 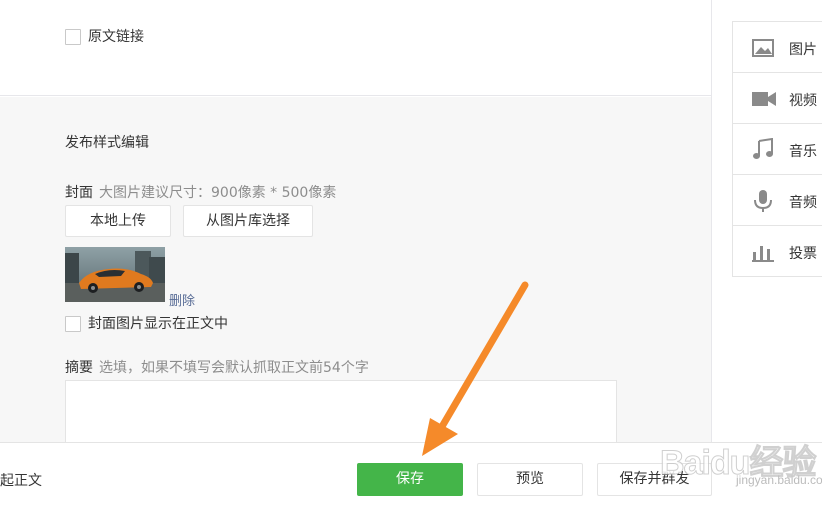 I want to click on section-title: 发布样式编辑, so click(x=107, y=143).